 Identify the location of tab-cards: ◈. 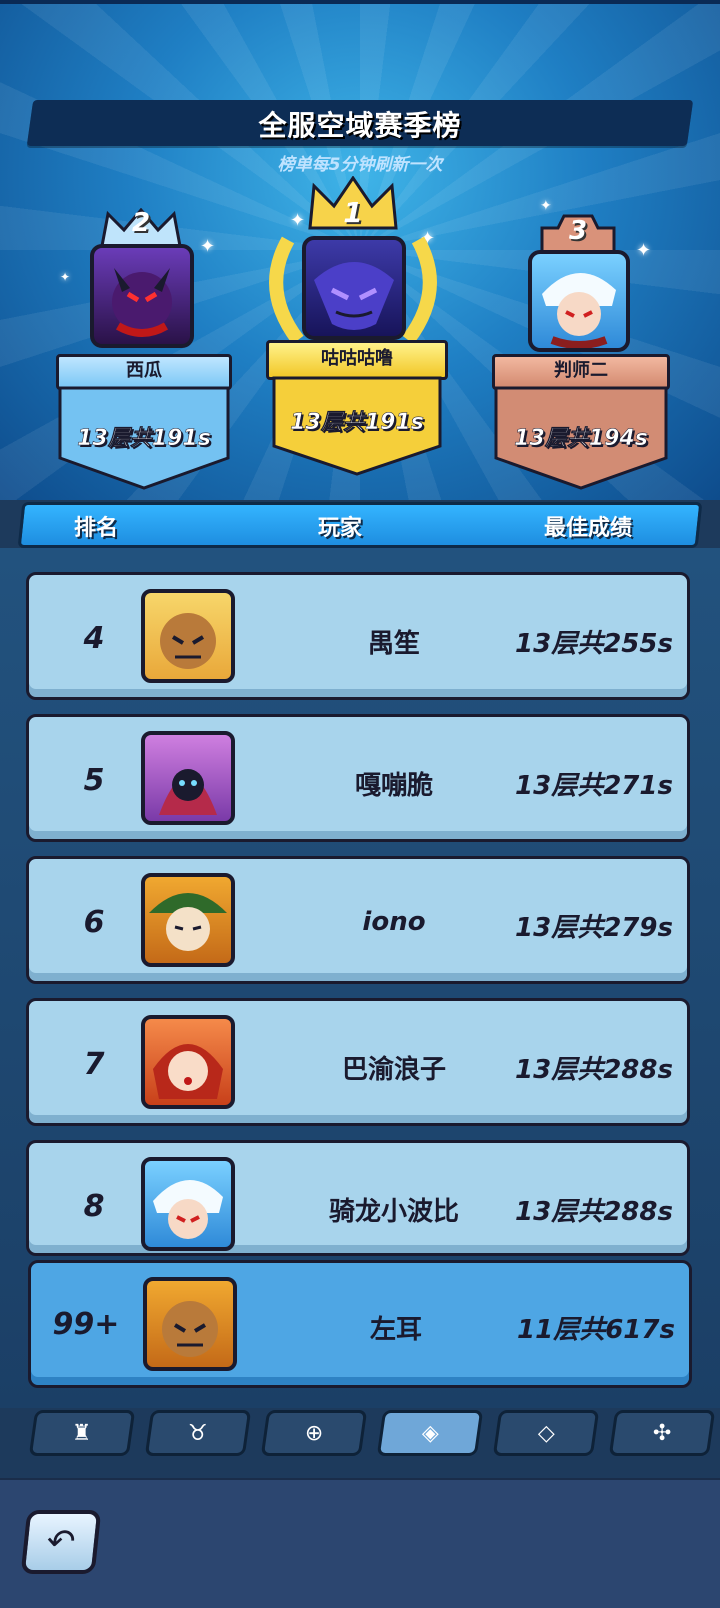
(430, 1433).